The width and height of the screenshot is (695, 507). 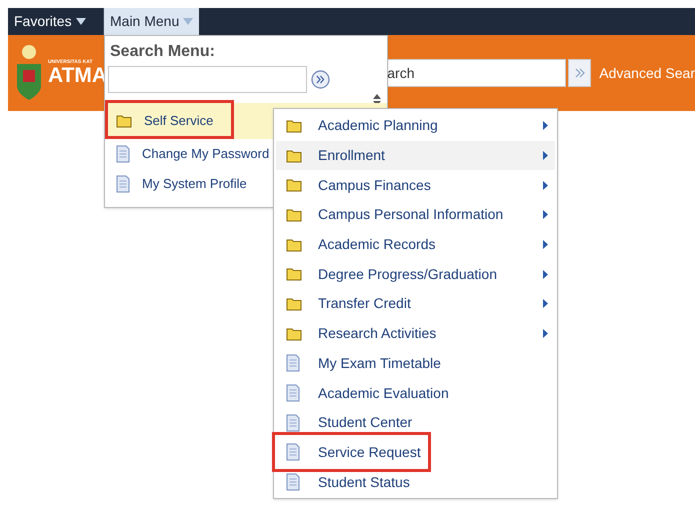 I want to click on submenu-item-label: Service Request, so click(x=370, y=452).